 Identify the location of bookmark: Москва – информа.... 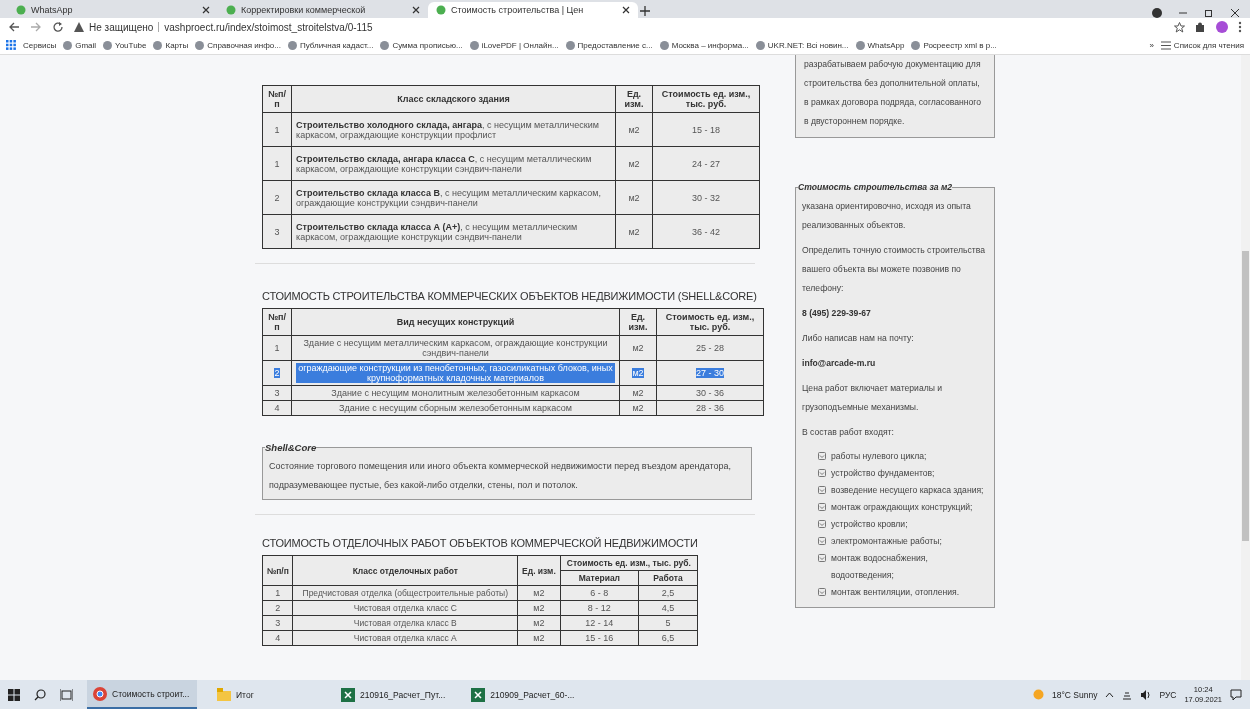
(704, 45).